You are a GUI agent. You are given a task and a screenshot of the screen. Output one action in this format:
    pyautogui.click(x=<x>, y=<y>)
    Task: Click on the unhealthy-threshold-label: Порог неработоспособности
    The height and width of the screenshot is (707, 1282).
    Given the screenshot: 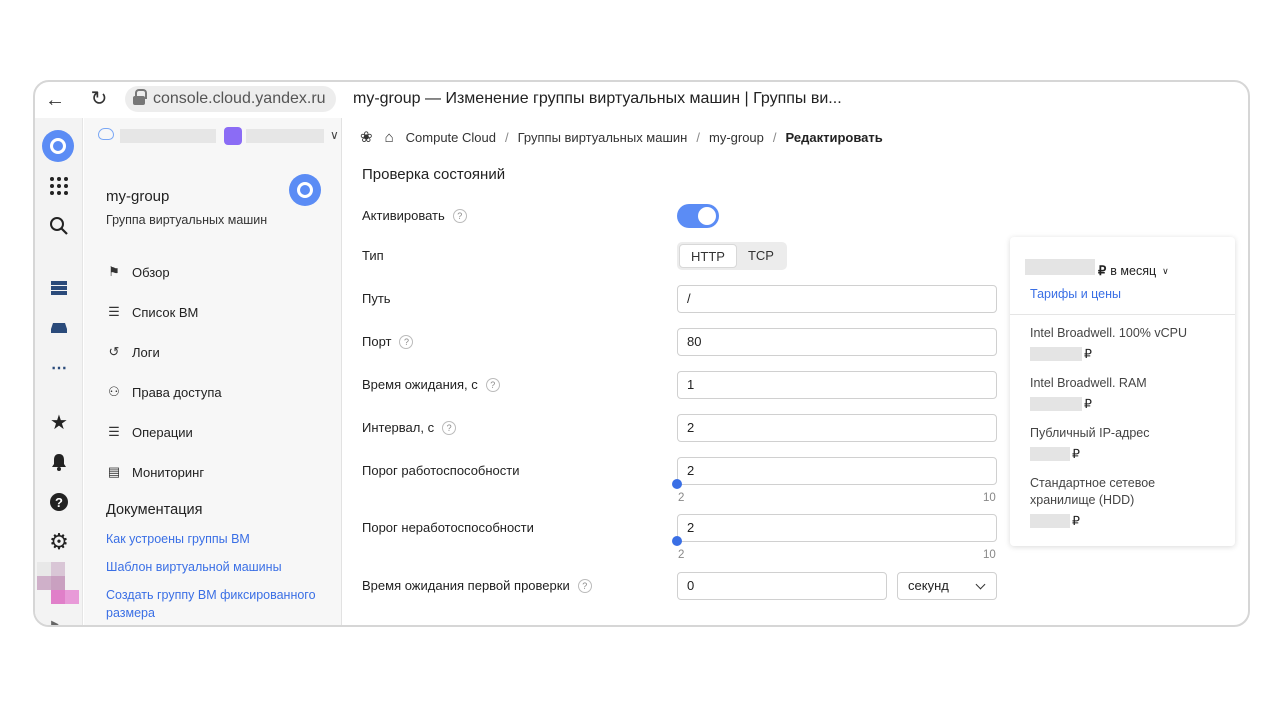 What is the action you would take?
    pyautogui.click(x=448, y=527)
    